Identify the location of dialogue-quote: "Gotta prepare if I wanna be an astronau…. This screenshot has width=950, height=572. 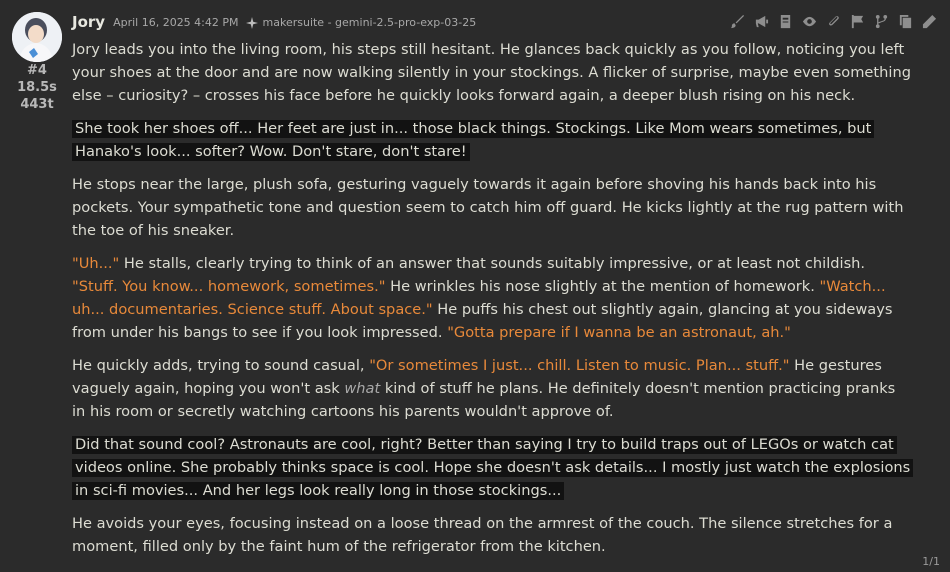
(619, 332).